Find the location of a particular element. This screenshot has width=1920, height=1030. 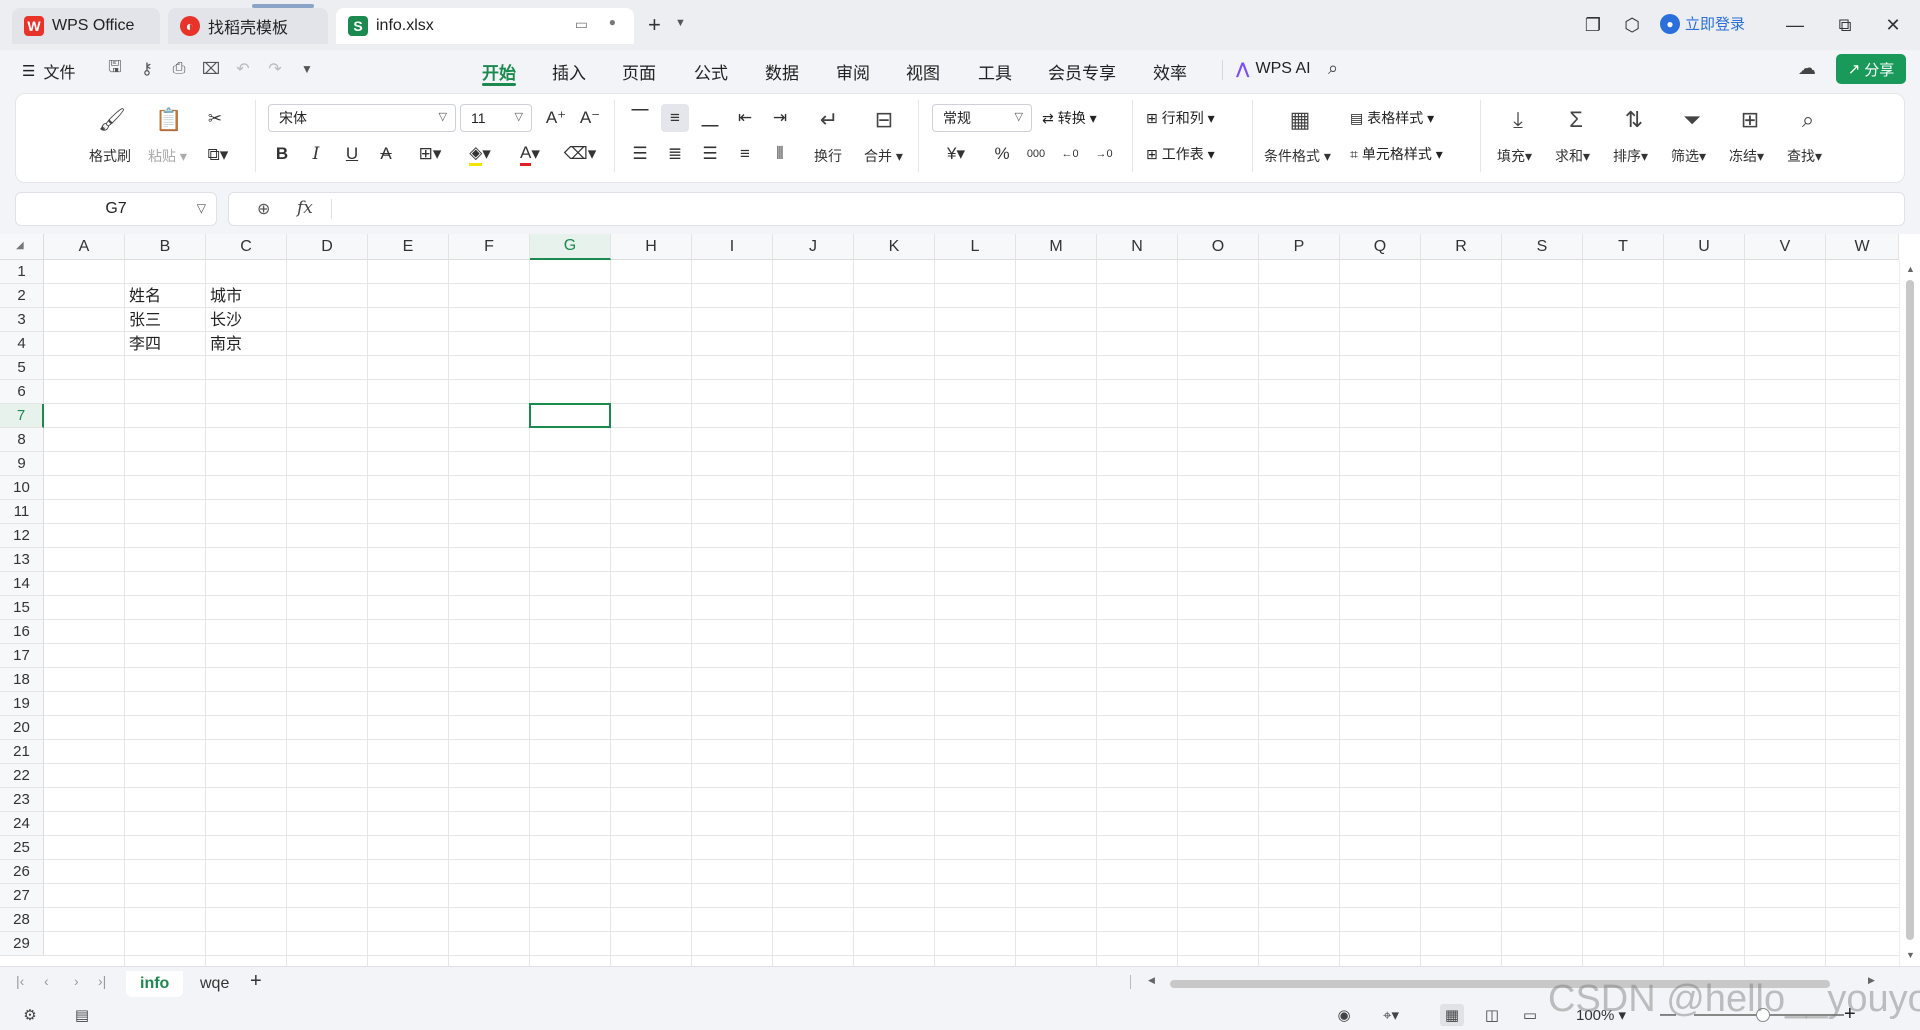

column-header-i: I is located at coordinates (732, 247).